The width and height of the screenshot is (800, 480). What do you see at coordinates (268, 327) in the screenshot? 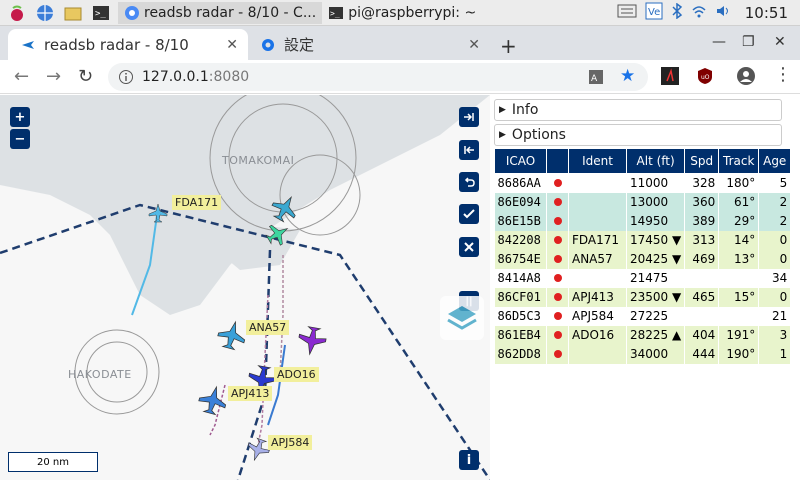
I see `flight-label: ANA57` at bounding box center [268, 327].